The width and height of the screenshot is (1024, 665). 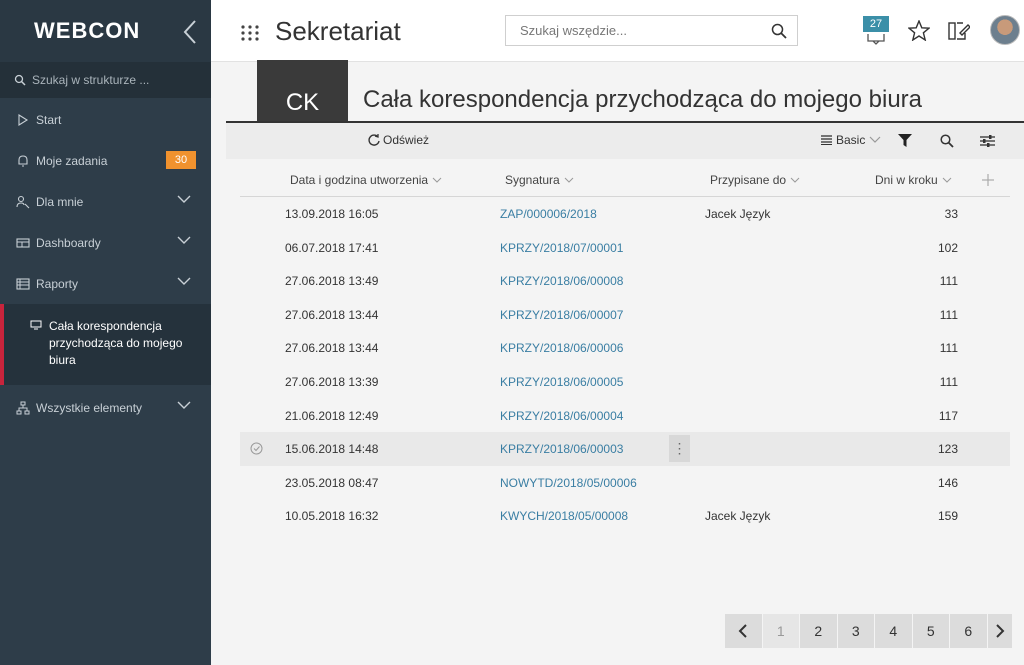 I want to click on inbox-icon, so click(x=876, y=39).